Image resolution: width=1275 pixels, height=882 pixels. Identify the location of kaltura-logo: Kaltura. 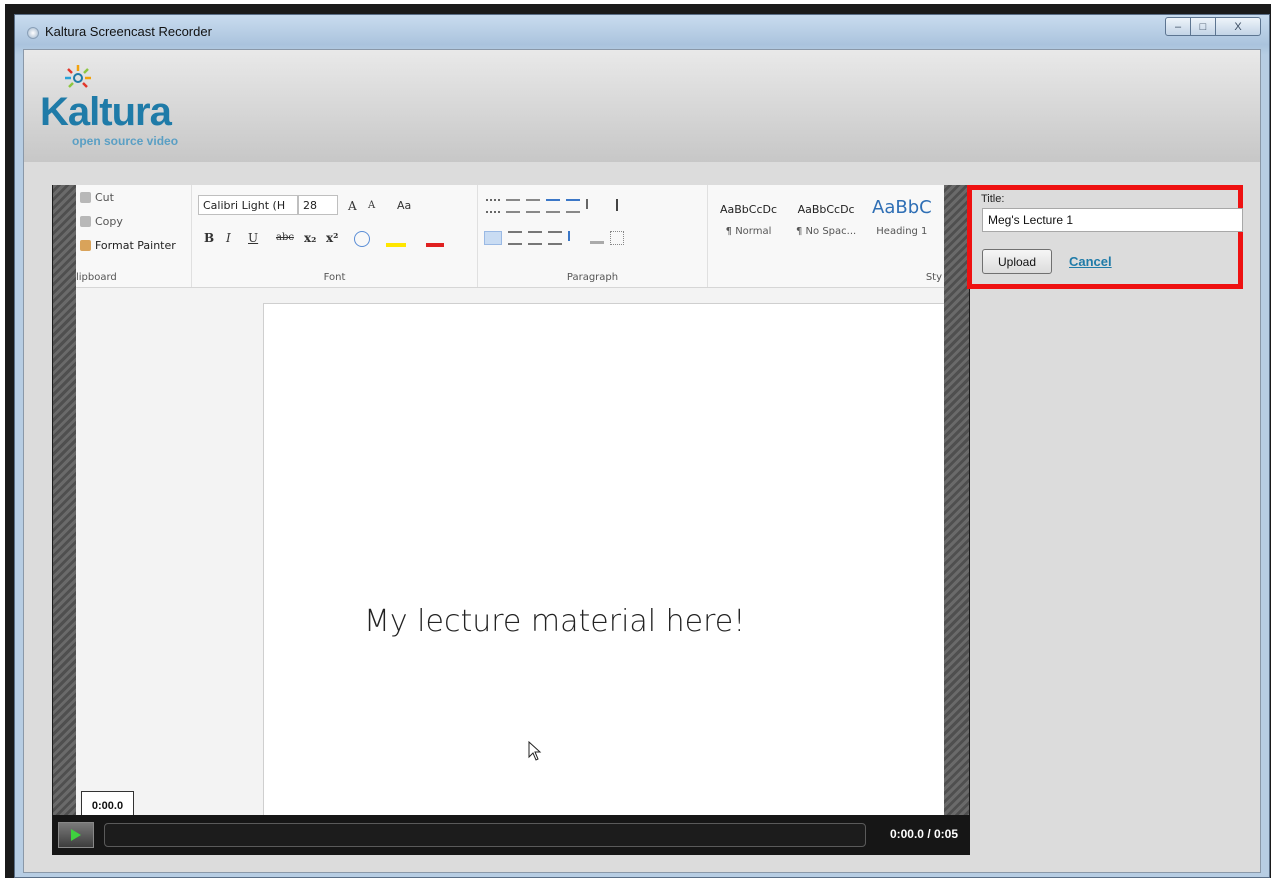
(106, 112).